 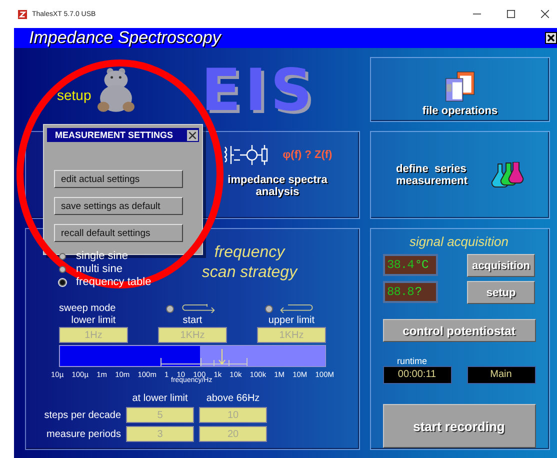 I want to click on section-title: signal acquisition, so click(x=458, y=242).